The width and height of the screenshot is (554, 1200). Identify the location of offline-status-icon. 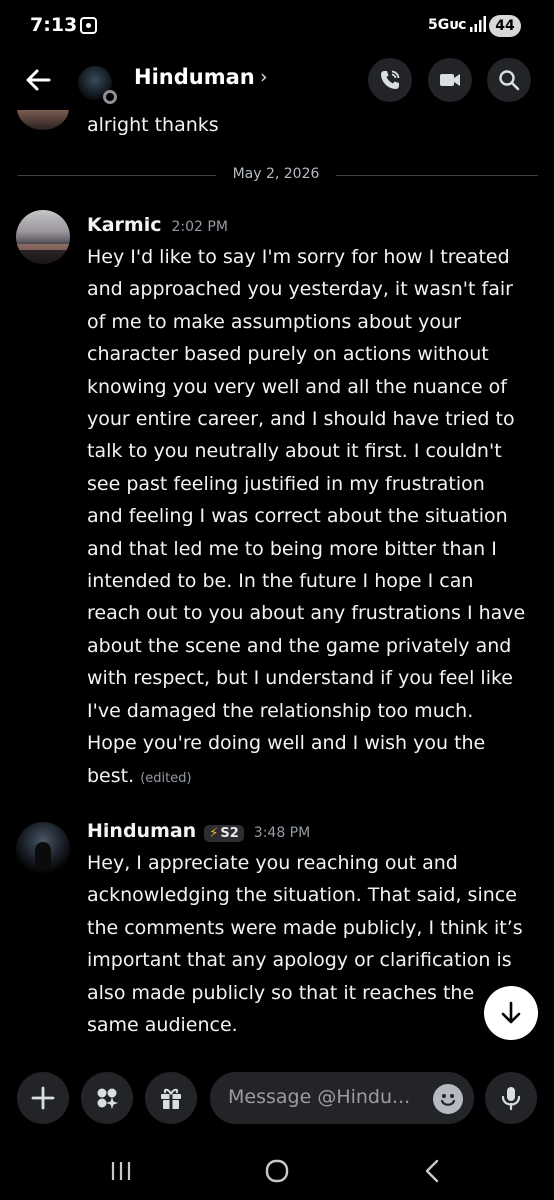
(110, 97).